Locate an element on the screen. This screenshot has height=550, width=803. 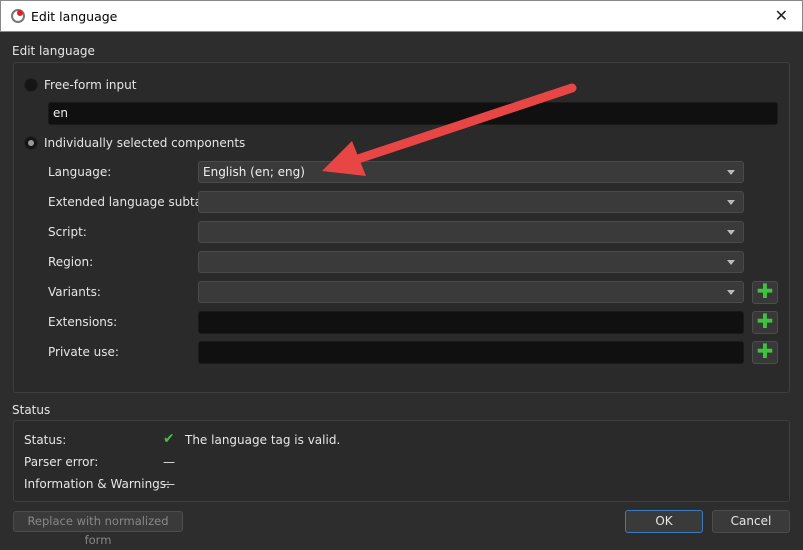
free-form-label: Free-form input is located at coordinates (90, 85).